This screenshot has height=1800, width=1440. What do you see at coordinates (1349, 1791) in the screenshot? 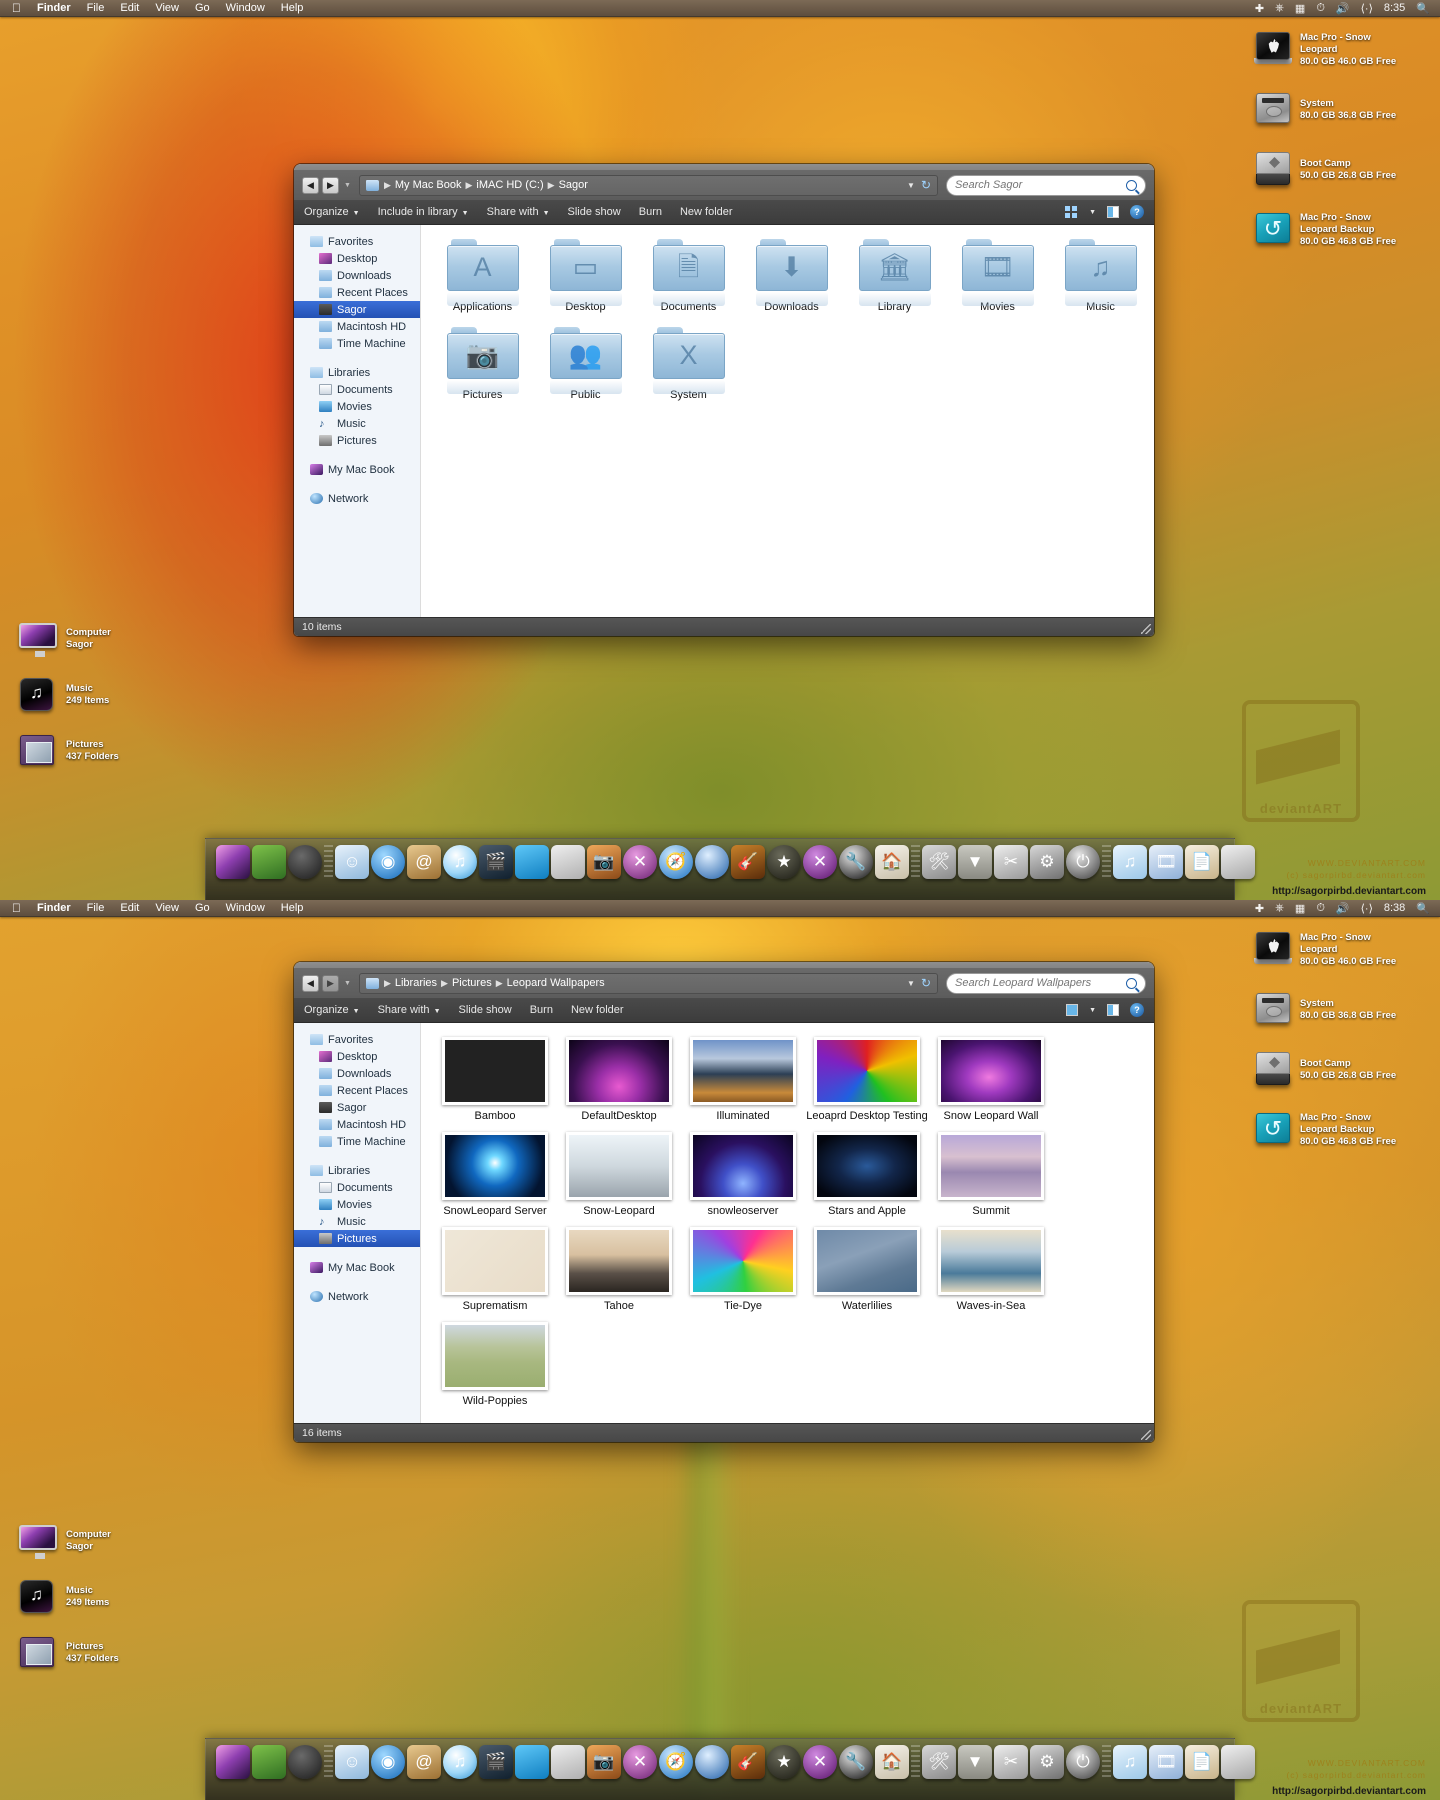
I see `watermark-link: http://sagorpirbd.deviantart.com` at bounding box center [1349, 1791].